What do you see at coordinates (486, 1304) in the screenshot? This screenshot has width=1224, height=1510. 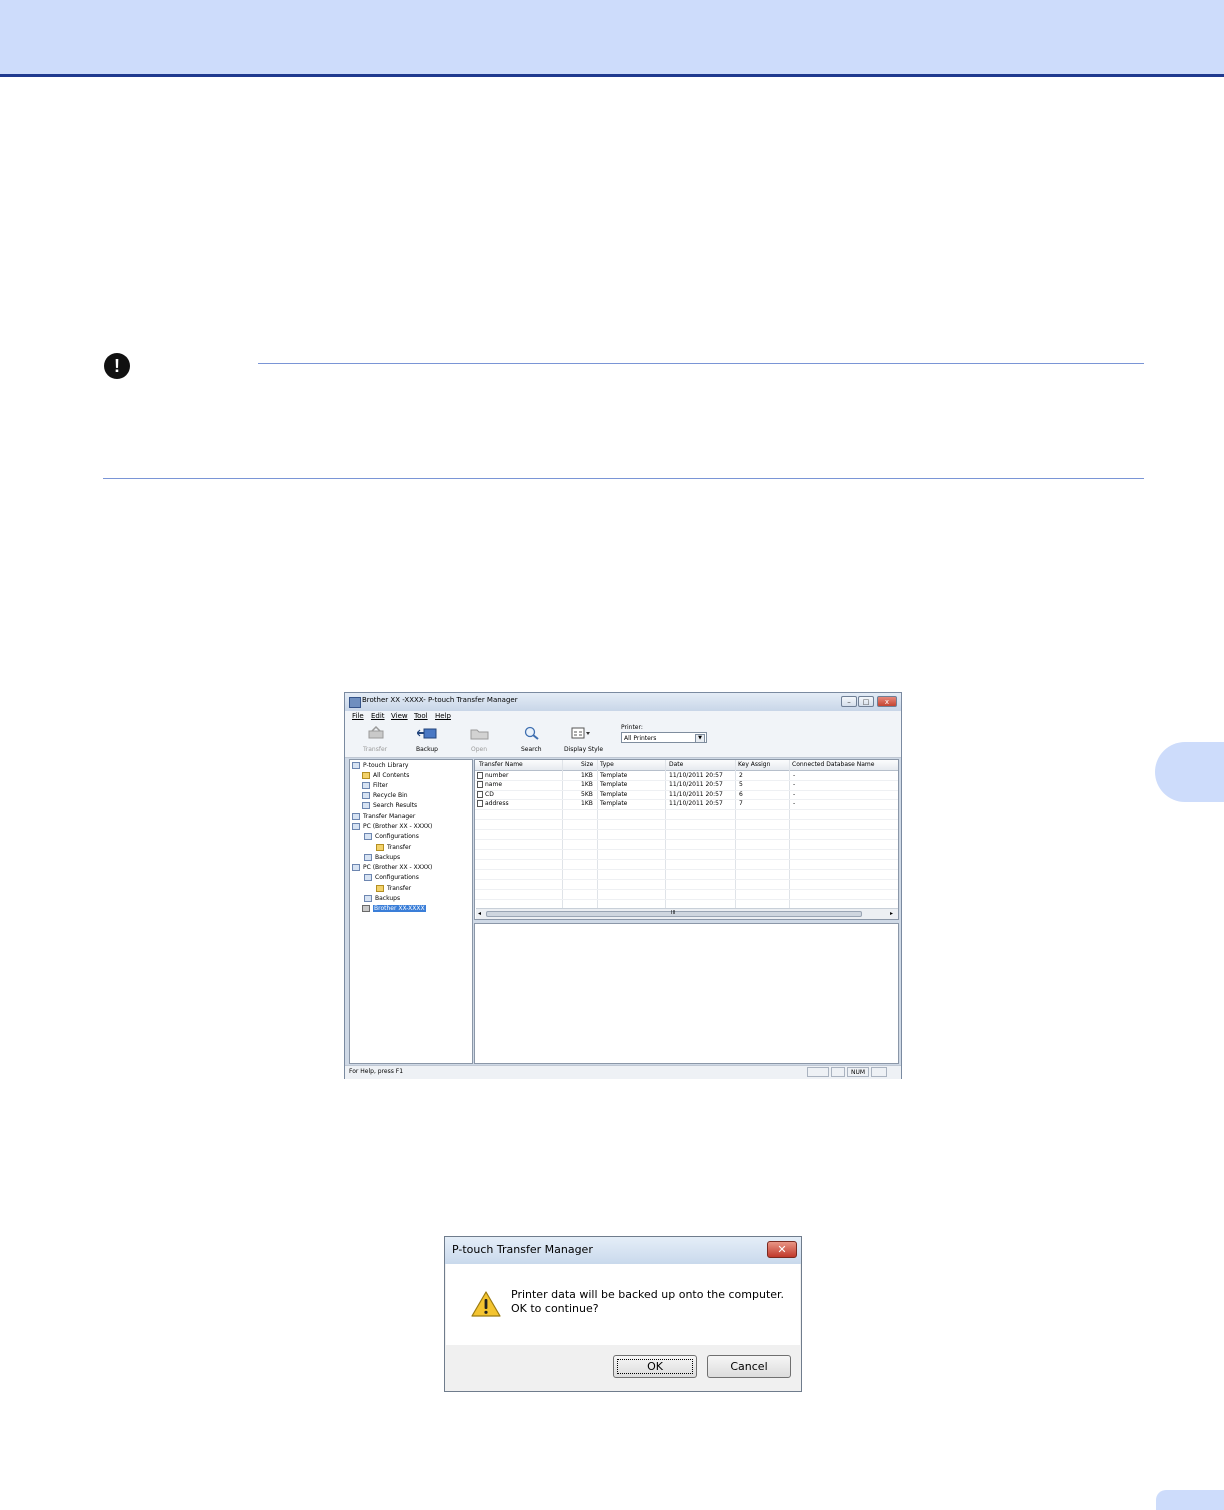 I see `warning-icon` at bounding box center [486, 1304].